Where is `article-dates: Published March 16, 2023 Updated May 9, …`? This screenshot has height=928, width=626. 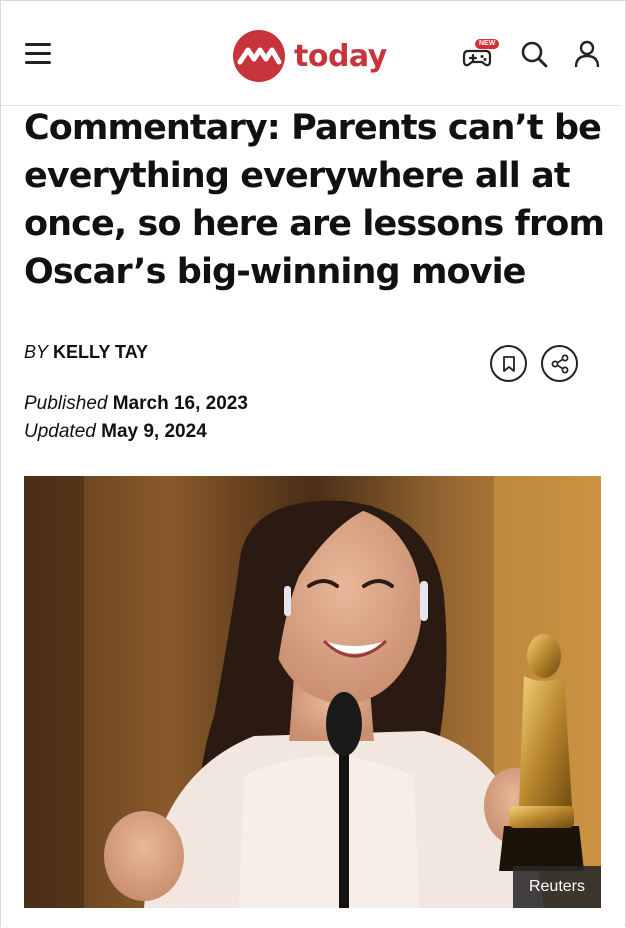 article-dates: Published March 16, 2023 Updated May 9, … is located at coordinates (136, 418).